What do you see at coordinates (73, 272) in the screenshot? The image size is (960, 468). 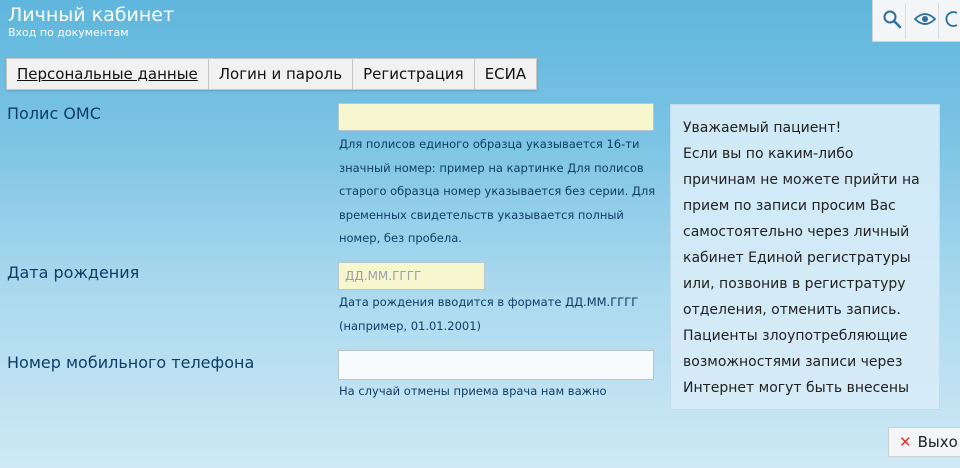 I see `birthdate-label: Дата рождения` at bounding box center [73, 272].